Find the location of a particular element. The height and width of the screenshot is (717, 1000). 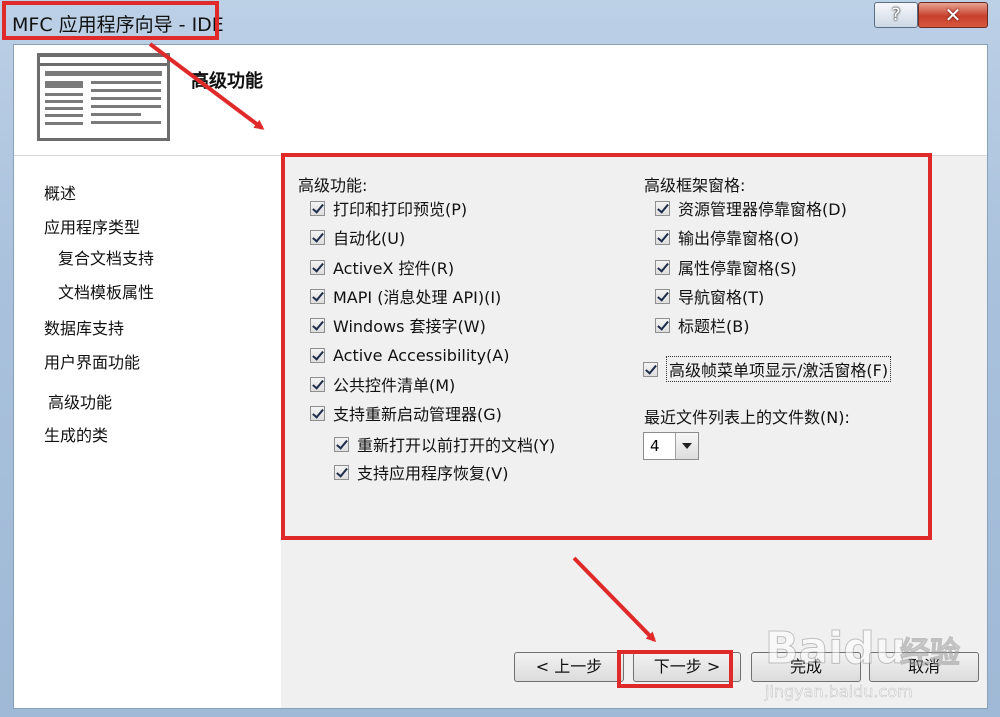

baidu-url: jingyan.baidu.com is located at coordinates (838, 691).